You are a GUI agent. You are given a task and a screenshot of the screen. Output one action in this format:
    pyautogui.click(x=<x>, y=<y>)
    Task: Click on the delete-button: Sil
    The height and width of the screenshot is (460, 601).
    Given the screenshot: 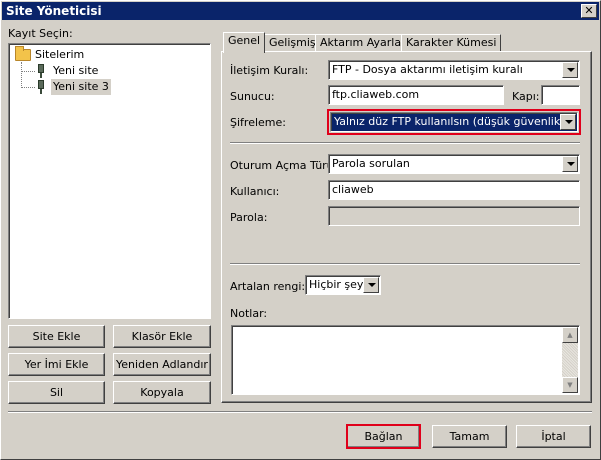 What is the action you would take?
    pyautogui.click(x=56, y=392)
    